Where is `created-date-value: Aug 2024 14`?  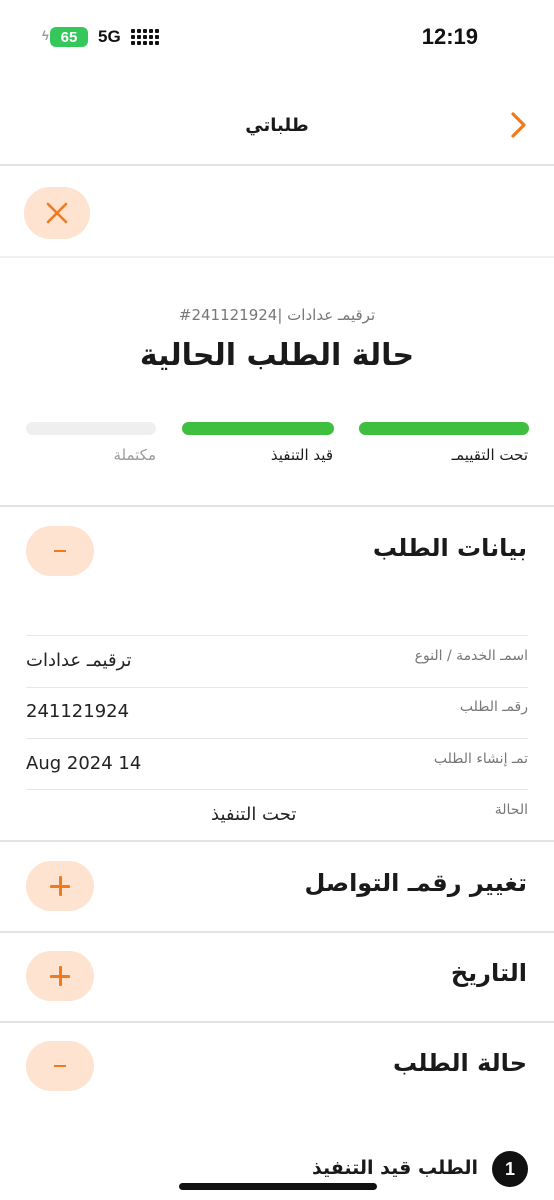 created-date-value: Aug 2024 14 is located at coordinates (84, 763).